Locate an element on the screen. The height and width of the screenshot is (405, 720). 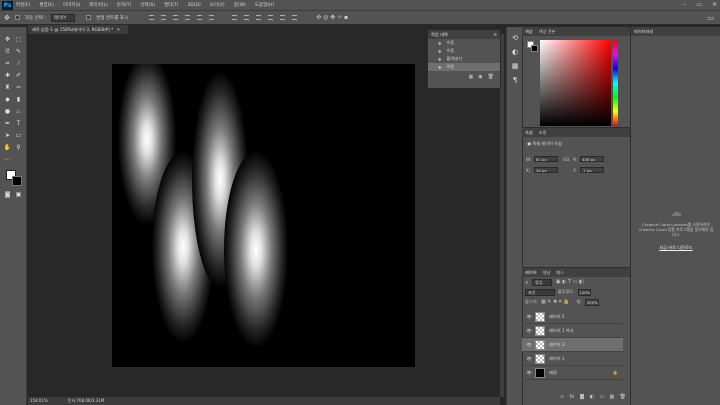
tab-channels: 채널 is located at coordinates (547, 273).